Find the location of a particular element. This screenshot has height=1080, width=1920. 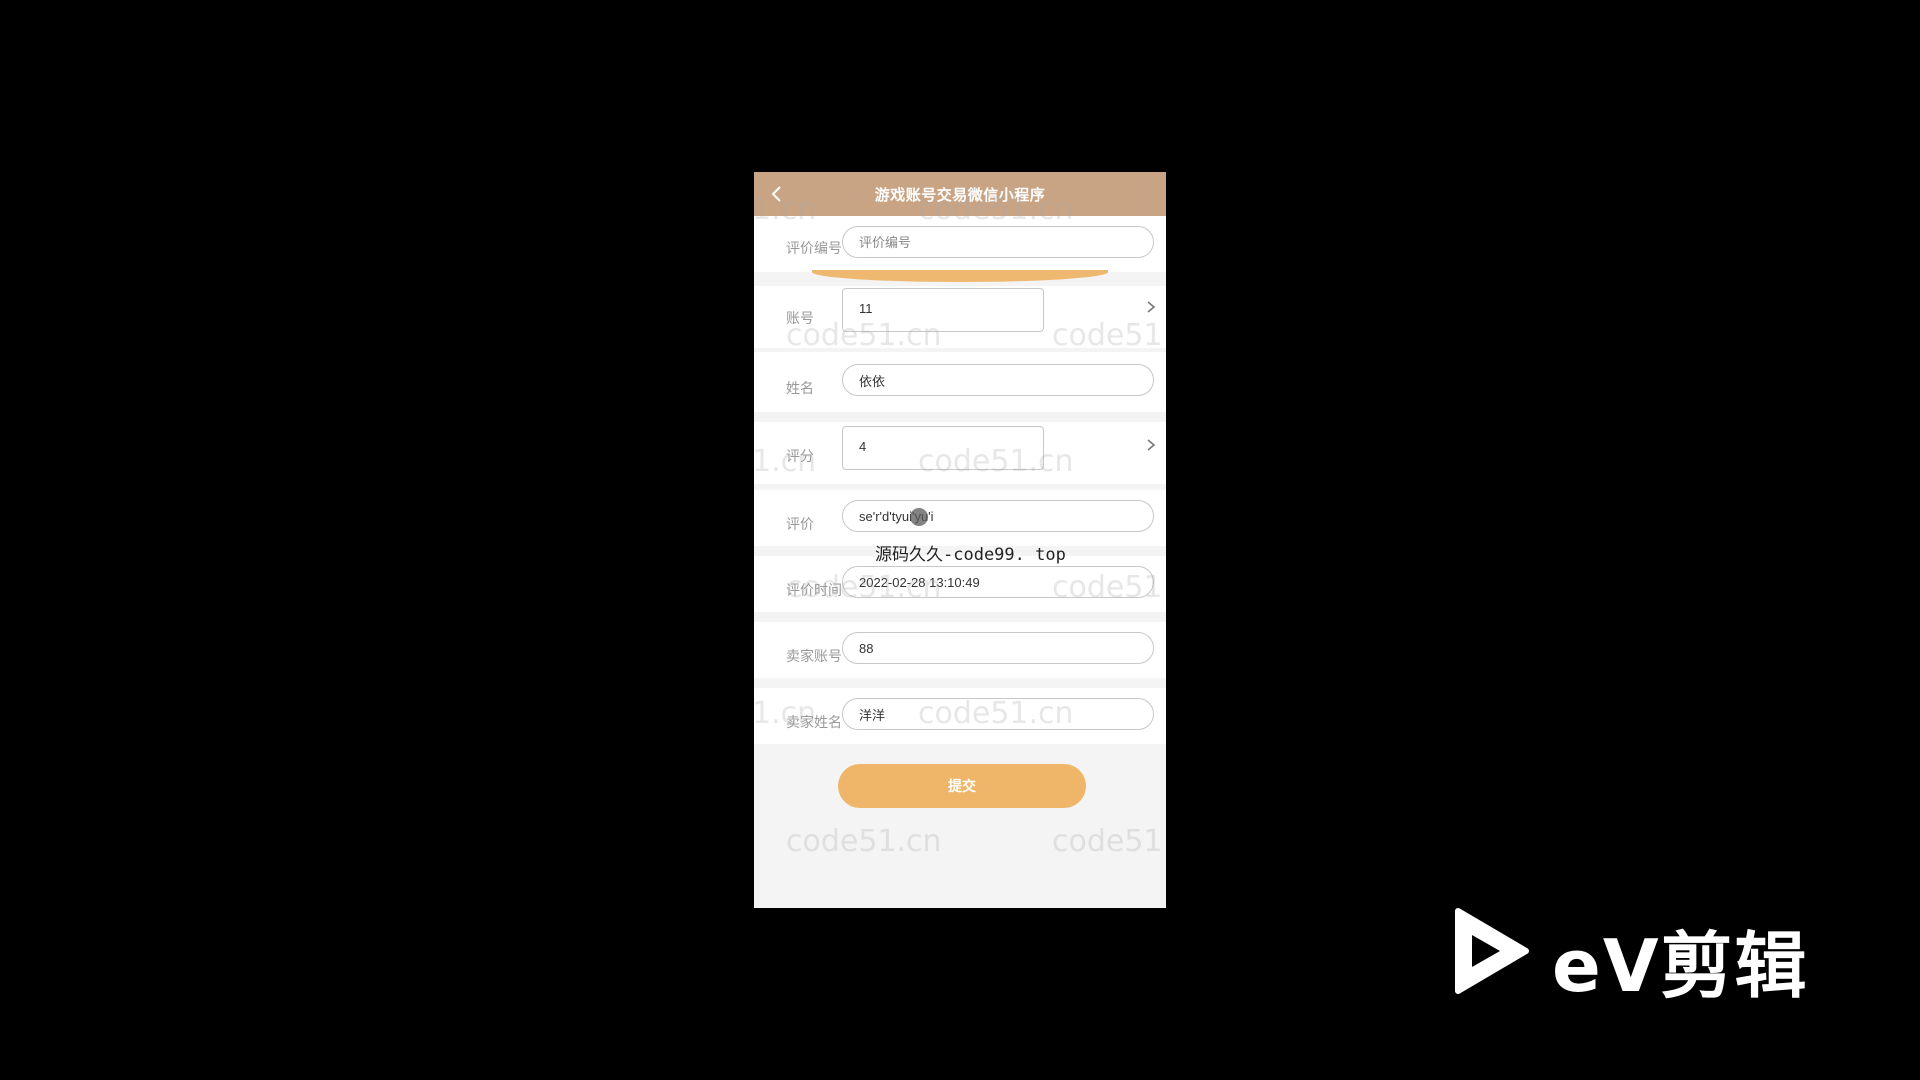

form-row-review-time: 评价时间 is located at coordinates (960, 584).